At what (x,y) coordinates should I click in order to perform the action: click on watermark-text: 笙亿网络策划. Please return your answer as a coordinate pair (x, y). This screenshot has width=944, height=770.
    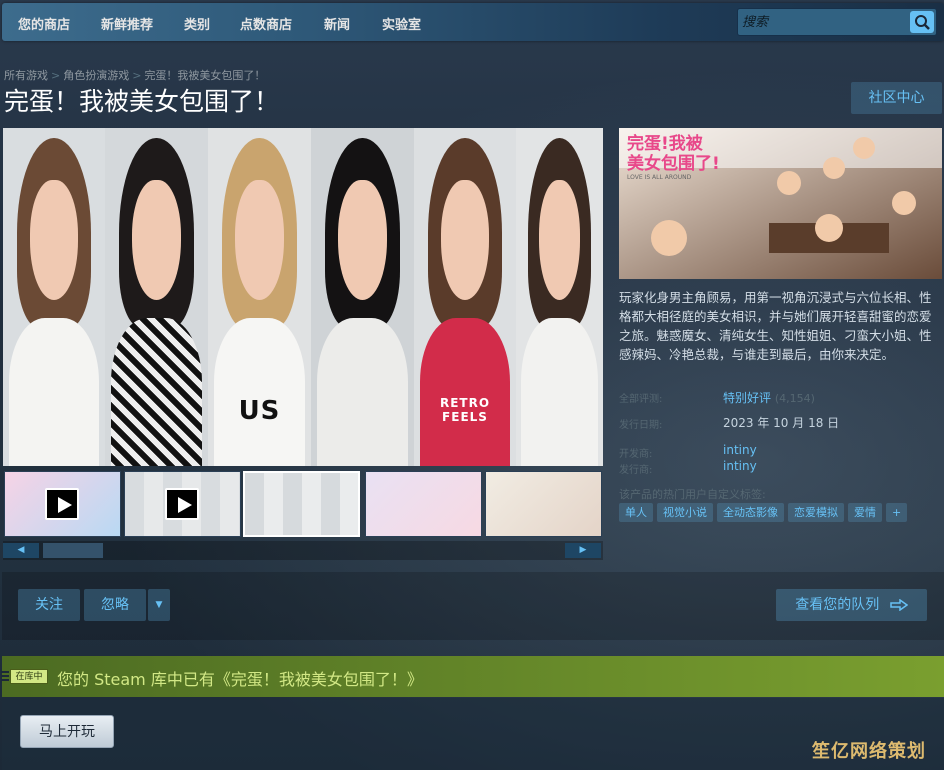
    Looking at the image, I should click on (869, 751).